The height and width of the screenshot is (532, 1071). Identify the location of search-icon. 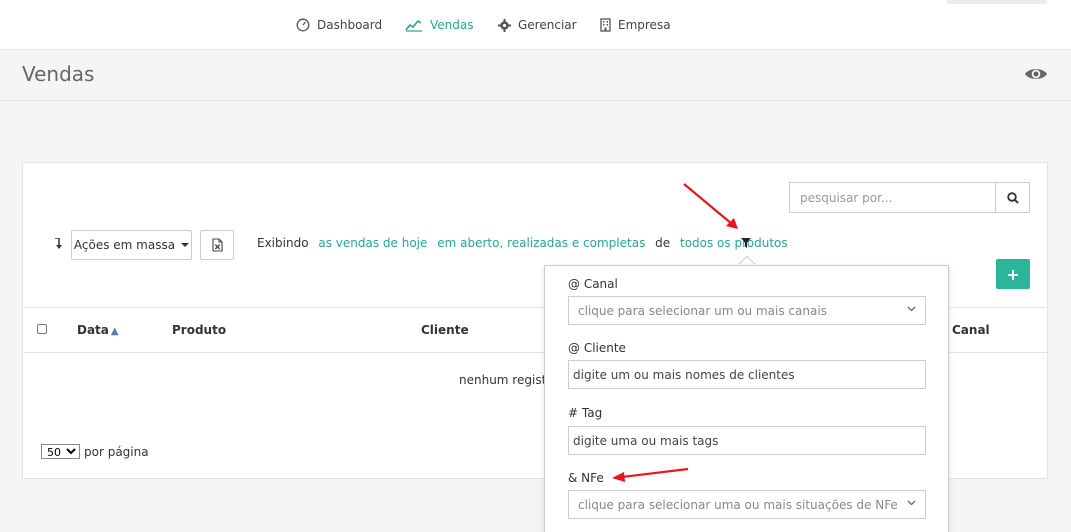
(1012, 197).